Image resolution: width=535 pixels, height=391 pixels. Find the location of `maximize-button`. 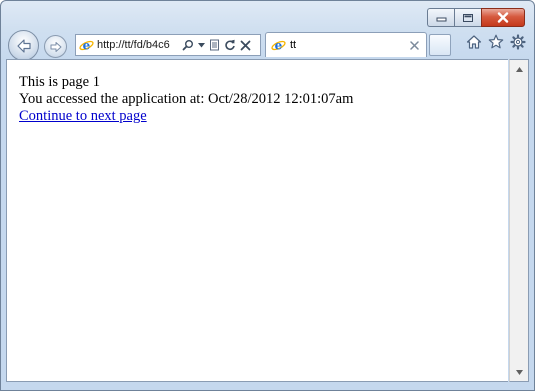

maximize-button is located at coordinates (467, 17).